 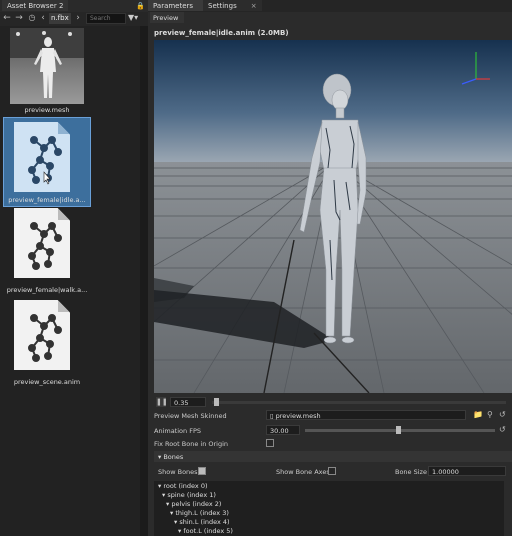 I want to click on asset-browser-tab-label: Asset Browser 2, so click(x=35, y=6).